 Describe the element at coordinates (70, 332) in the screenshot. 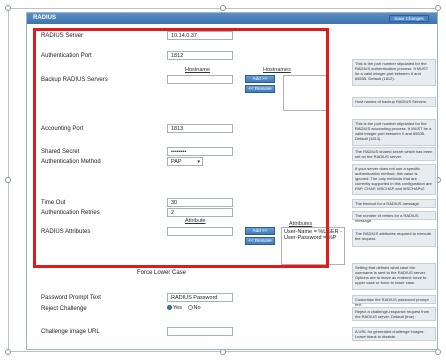

I see `challenge-image-label: Challenge image URL` at that location.